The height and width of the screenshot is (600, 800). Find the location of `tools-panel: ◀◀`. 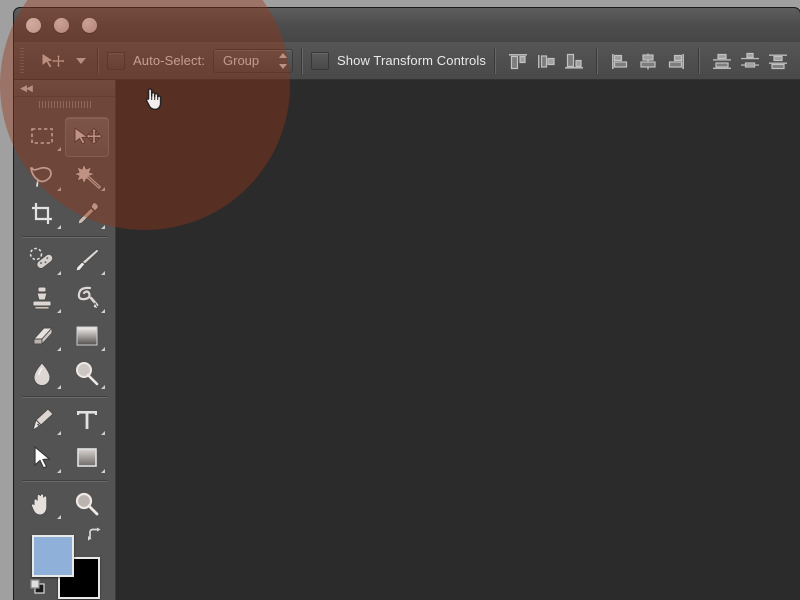

tools-panel: ◀◀ is located at coordinates (65, 340).